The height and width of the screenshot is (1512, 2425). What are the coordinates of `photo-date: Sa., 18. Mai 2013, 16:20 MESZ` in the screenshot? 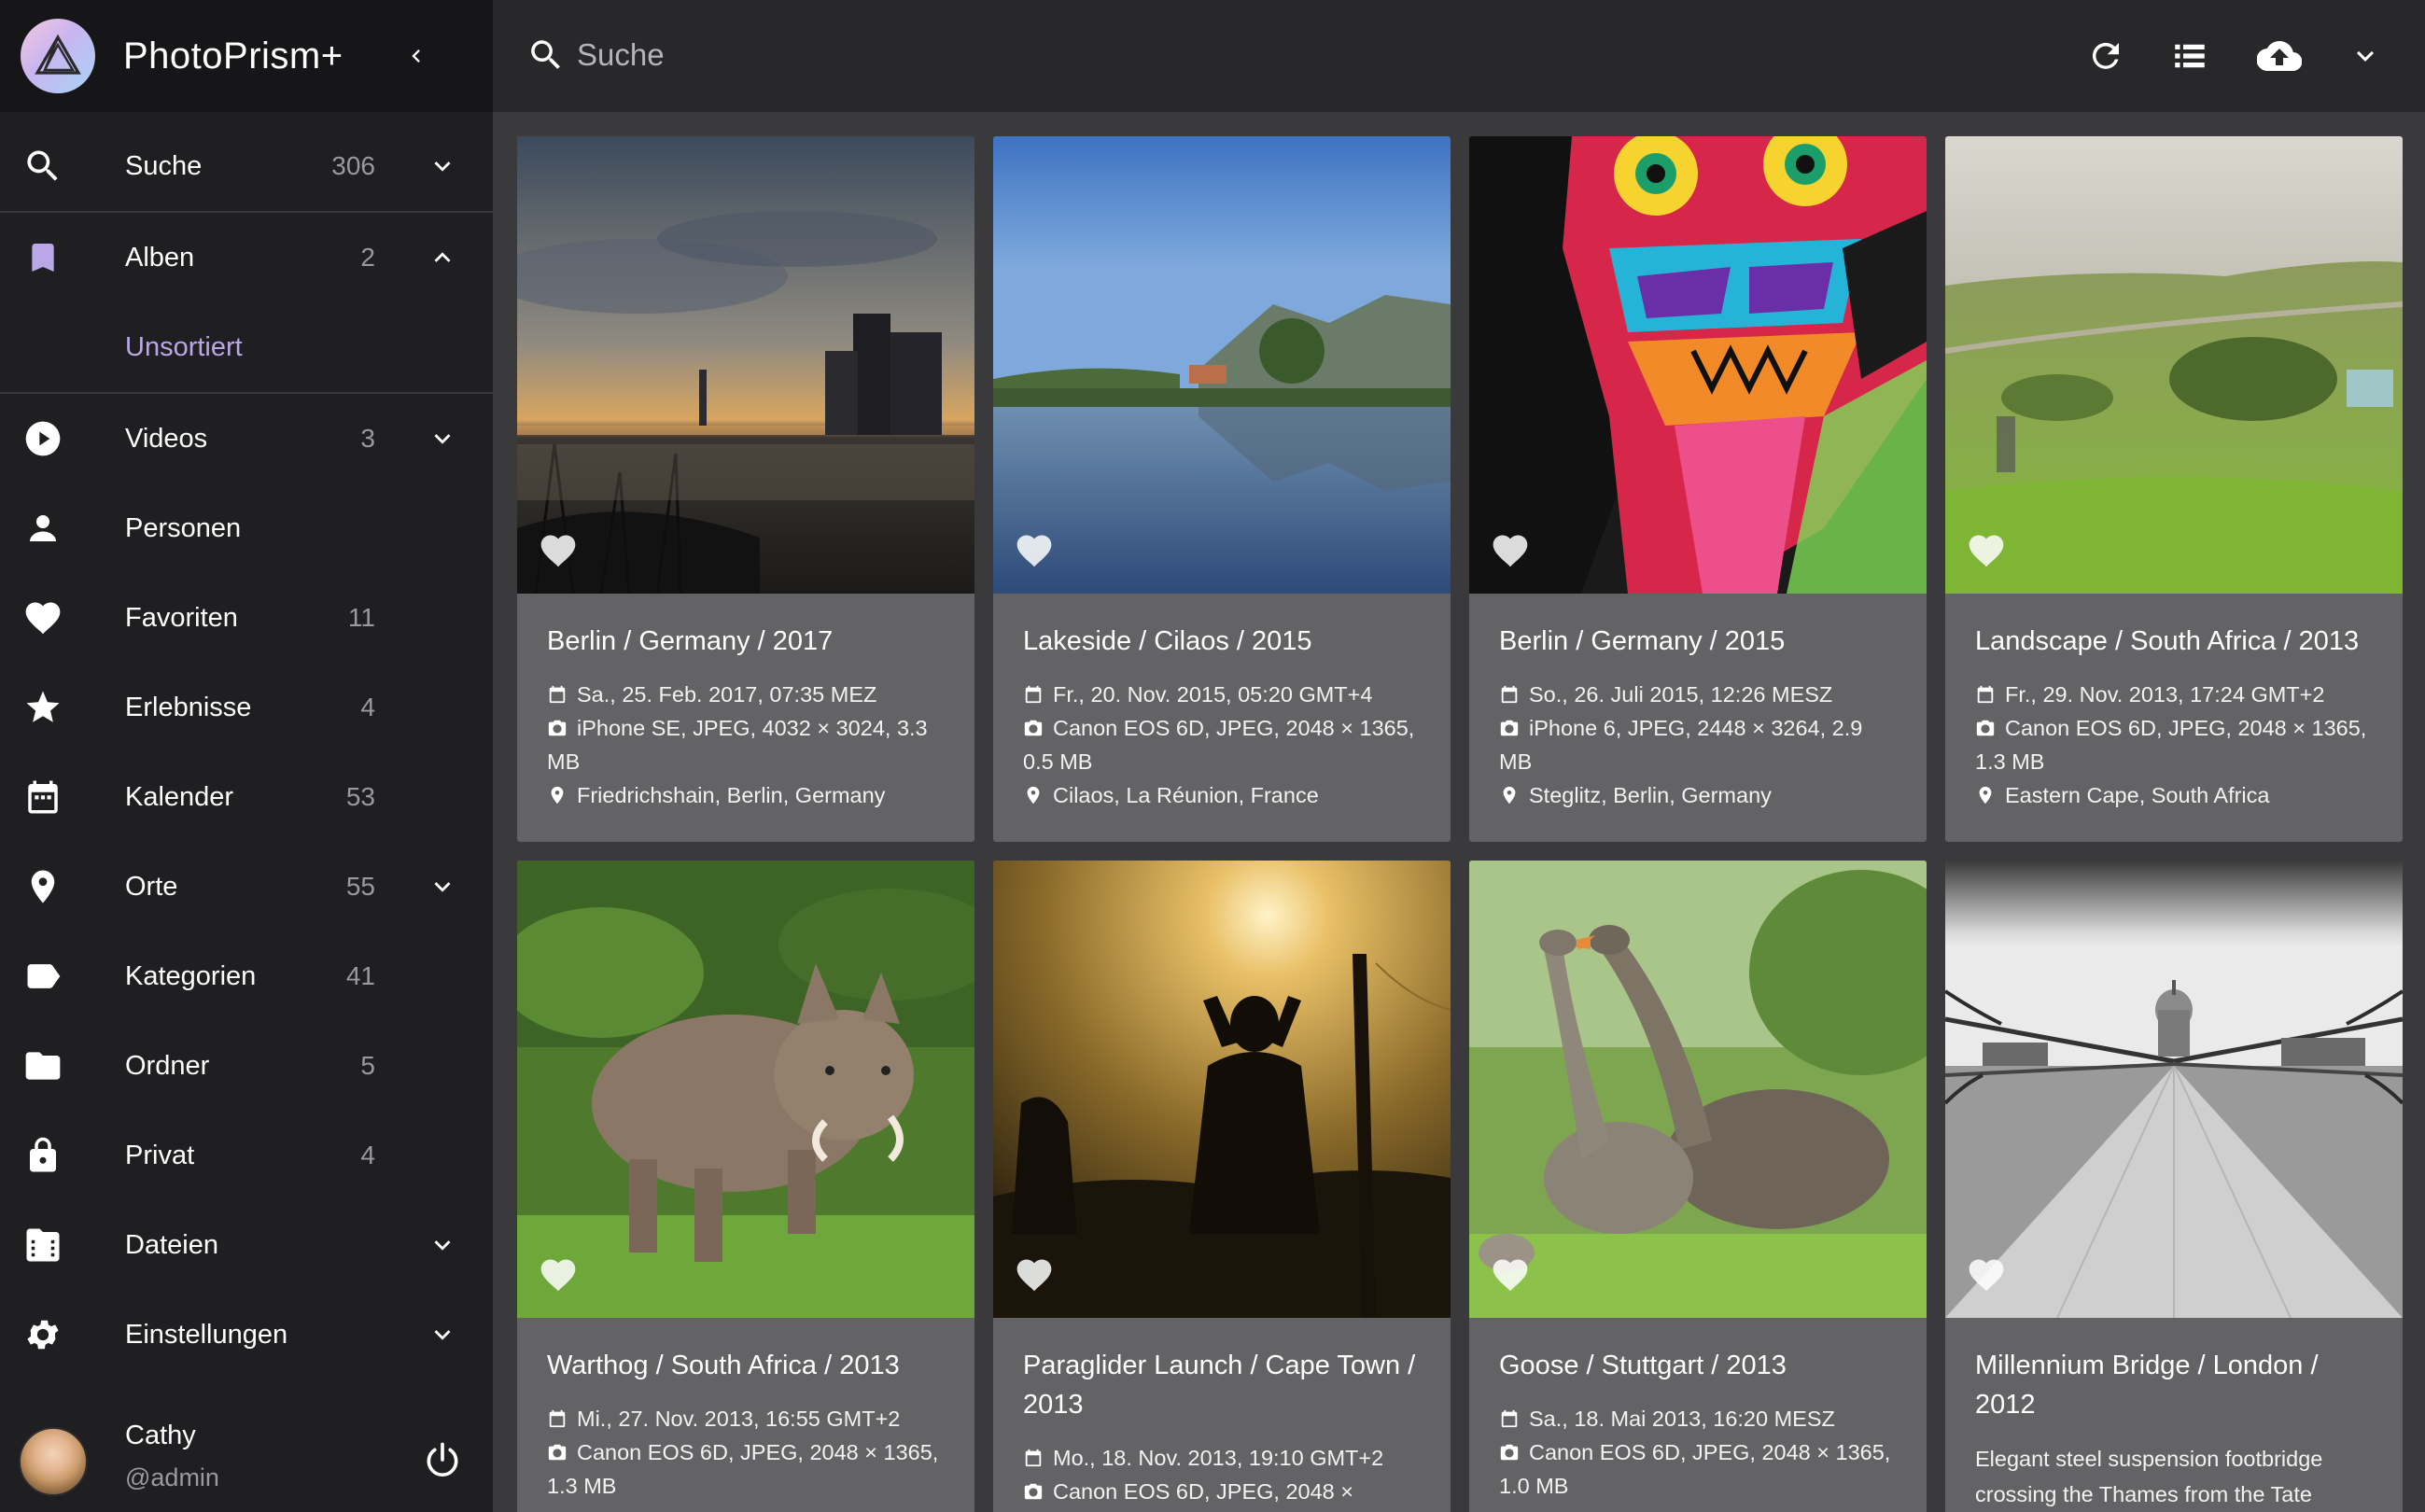 It's located at (1682, 1419).